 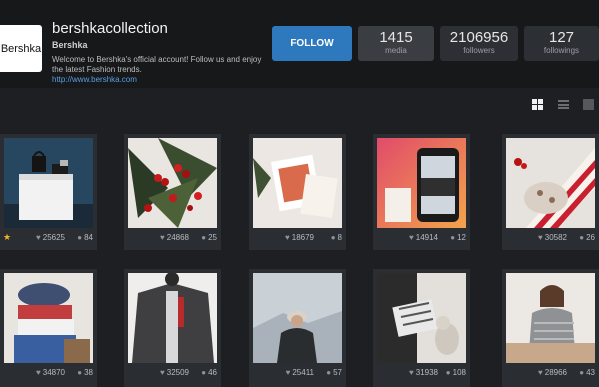 What do you see at coordinates (53, 237) in the screenshot?
I see `like-count-value: 25625` at bounding box center [53, 237].